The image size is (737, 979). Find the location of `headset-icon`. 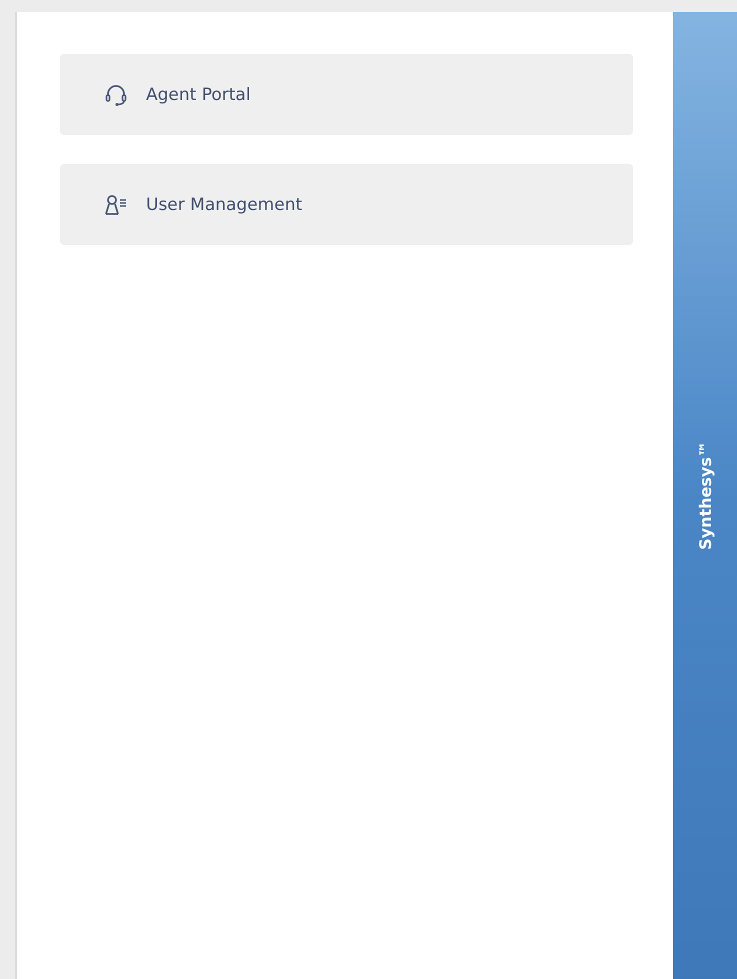

headset-icon is located at coordinates (116, 95).